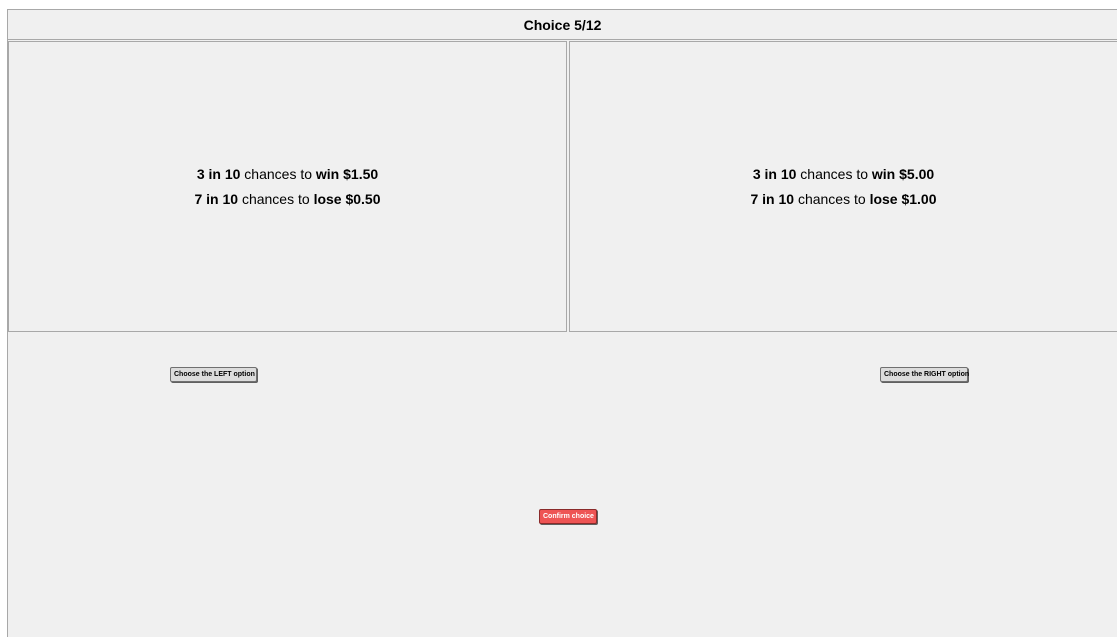 The height and width of the screenshot is (637, 1117). I want to click on confirm-choice-button: Confirm choice, so click(568, 516).